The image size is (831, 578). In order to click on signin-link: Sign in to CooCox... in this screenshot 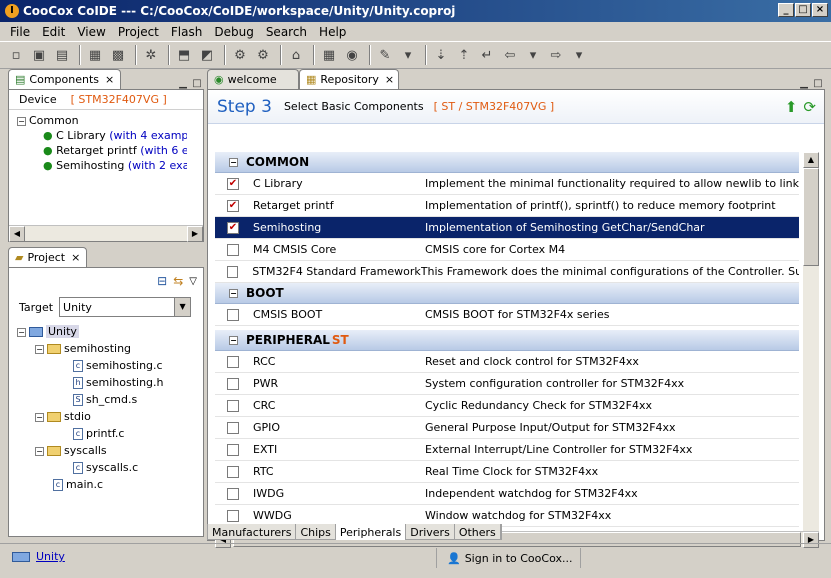, I will do `click(519, 558)`.